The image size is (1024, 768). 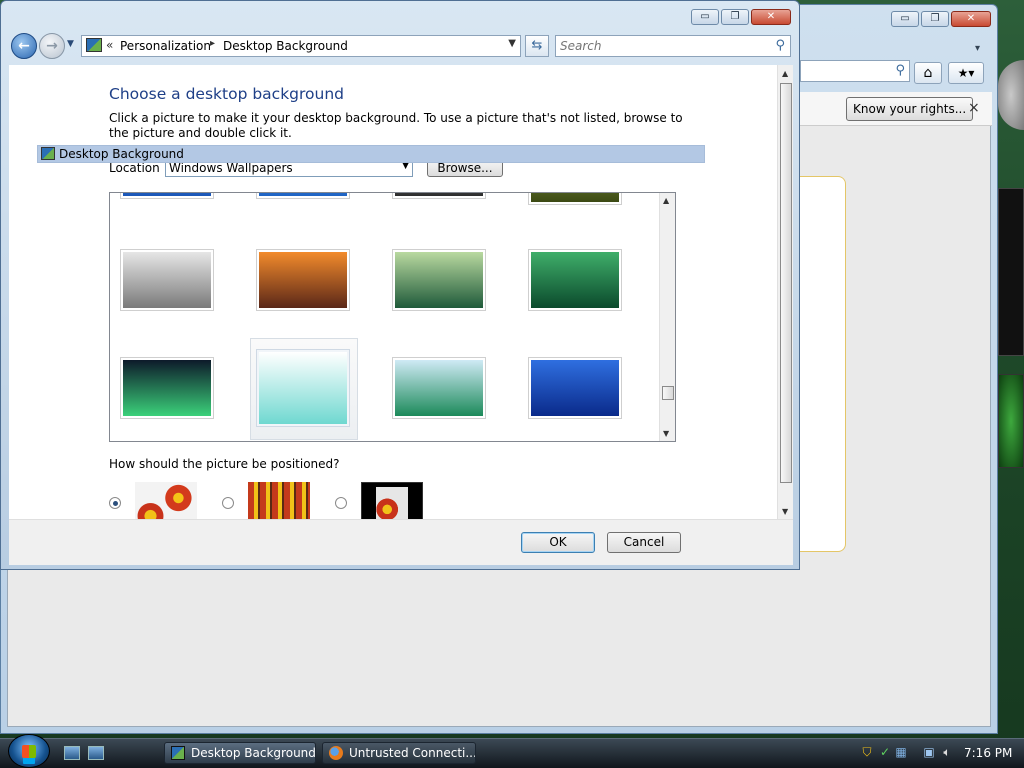 I want to click on taskbar-item-desktop-background: Desktop Background, so click(x=240, y=753).